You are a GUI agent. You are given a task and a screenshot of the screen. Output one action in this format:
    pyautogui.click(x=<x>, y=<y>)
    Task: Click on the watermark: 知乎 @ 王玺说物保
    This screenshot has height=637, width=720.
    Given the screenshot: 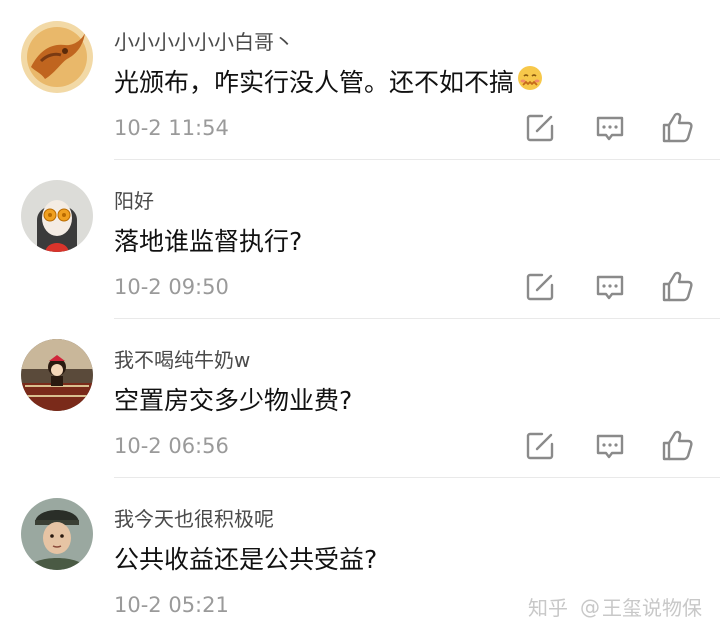 What is the action you would take?
    pyautogui.click(x=615, y=606)
    